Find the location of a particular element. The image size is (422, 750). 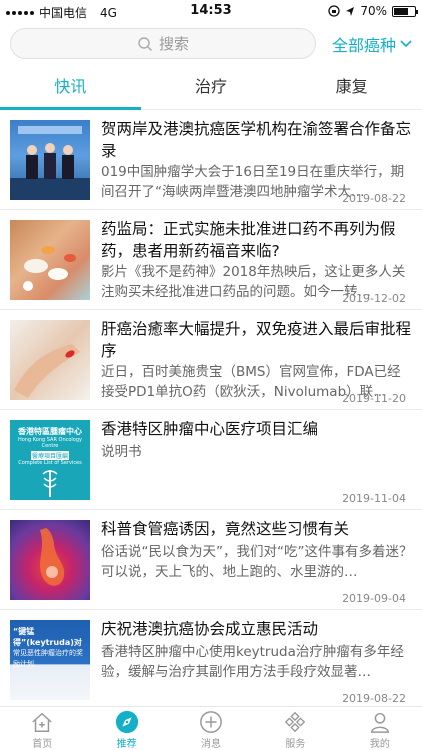

home-icon is located at coordinates (42, 722).